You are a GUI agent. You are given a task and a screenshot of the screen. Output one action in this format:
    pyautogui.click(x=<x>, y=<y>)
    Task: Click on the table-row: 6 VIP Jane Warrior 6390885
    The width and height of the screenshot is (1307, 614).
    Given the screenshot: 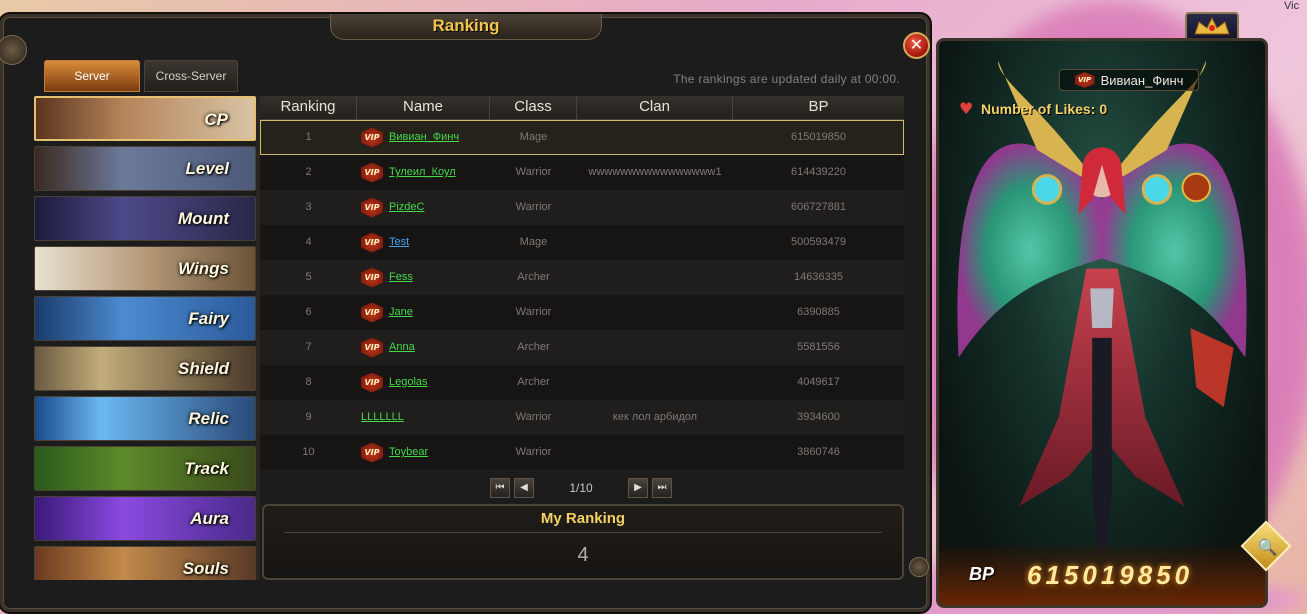 What is the action you would take?
    pyautogui.click(x=582, y=312)
    